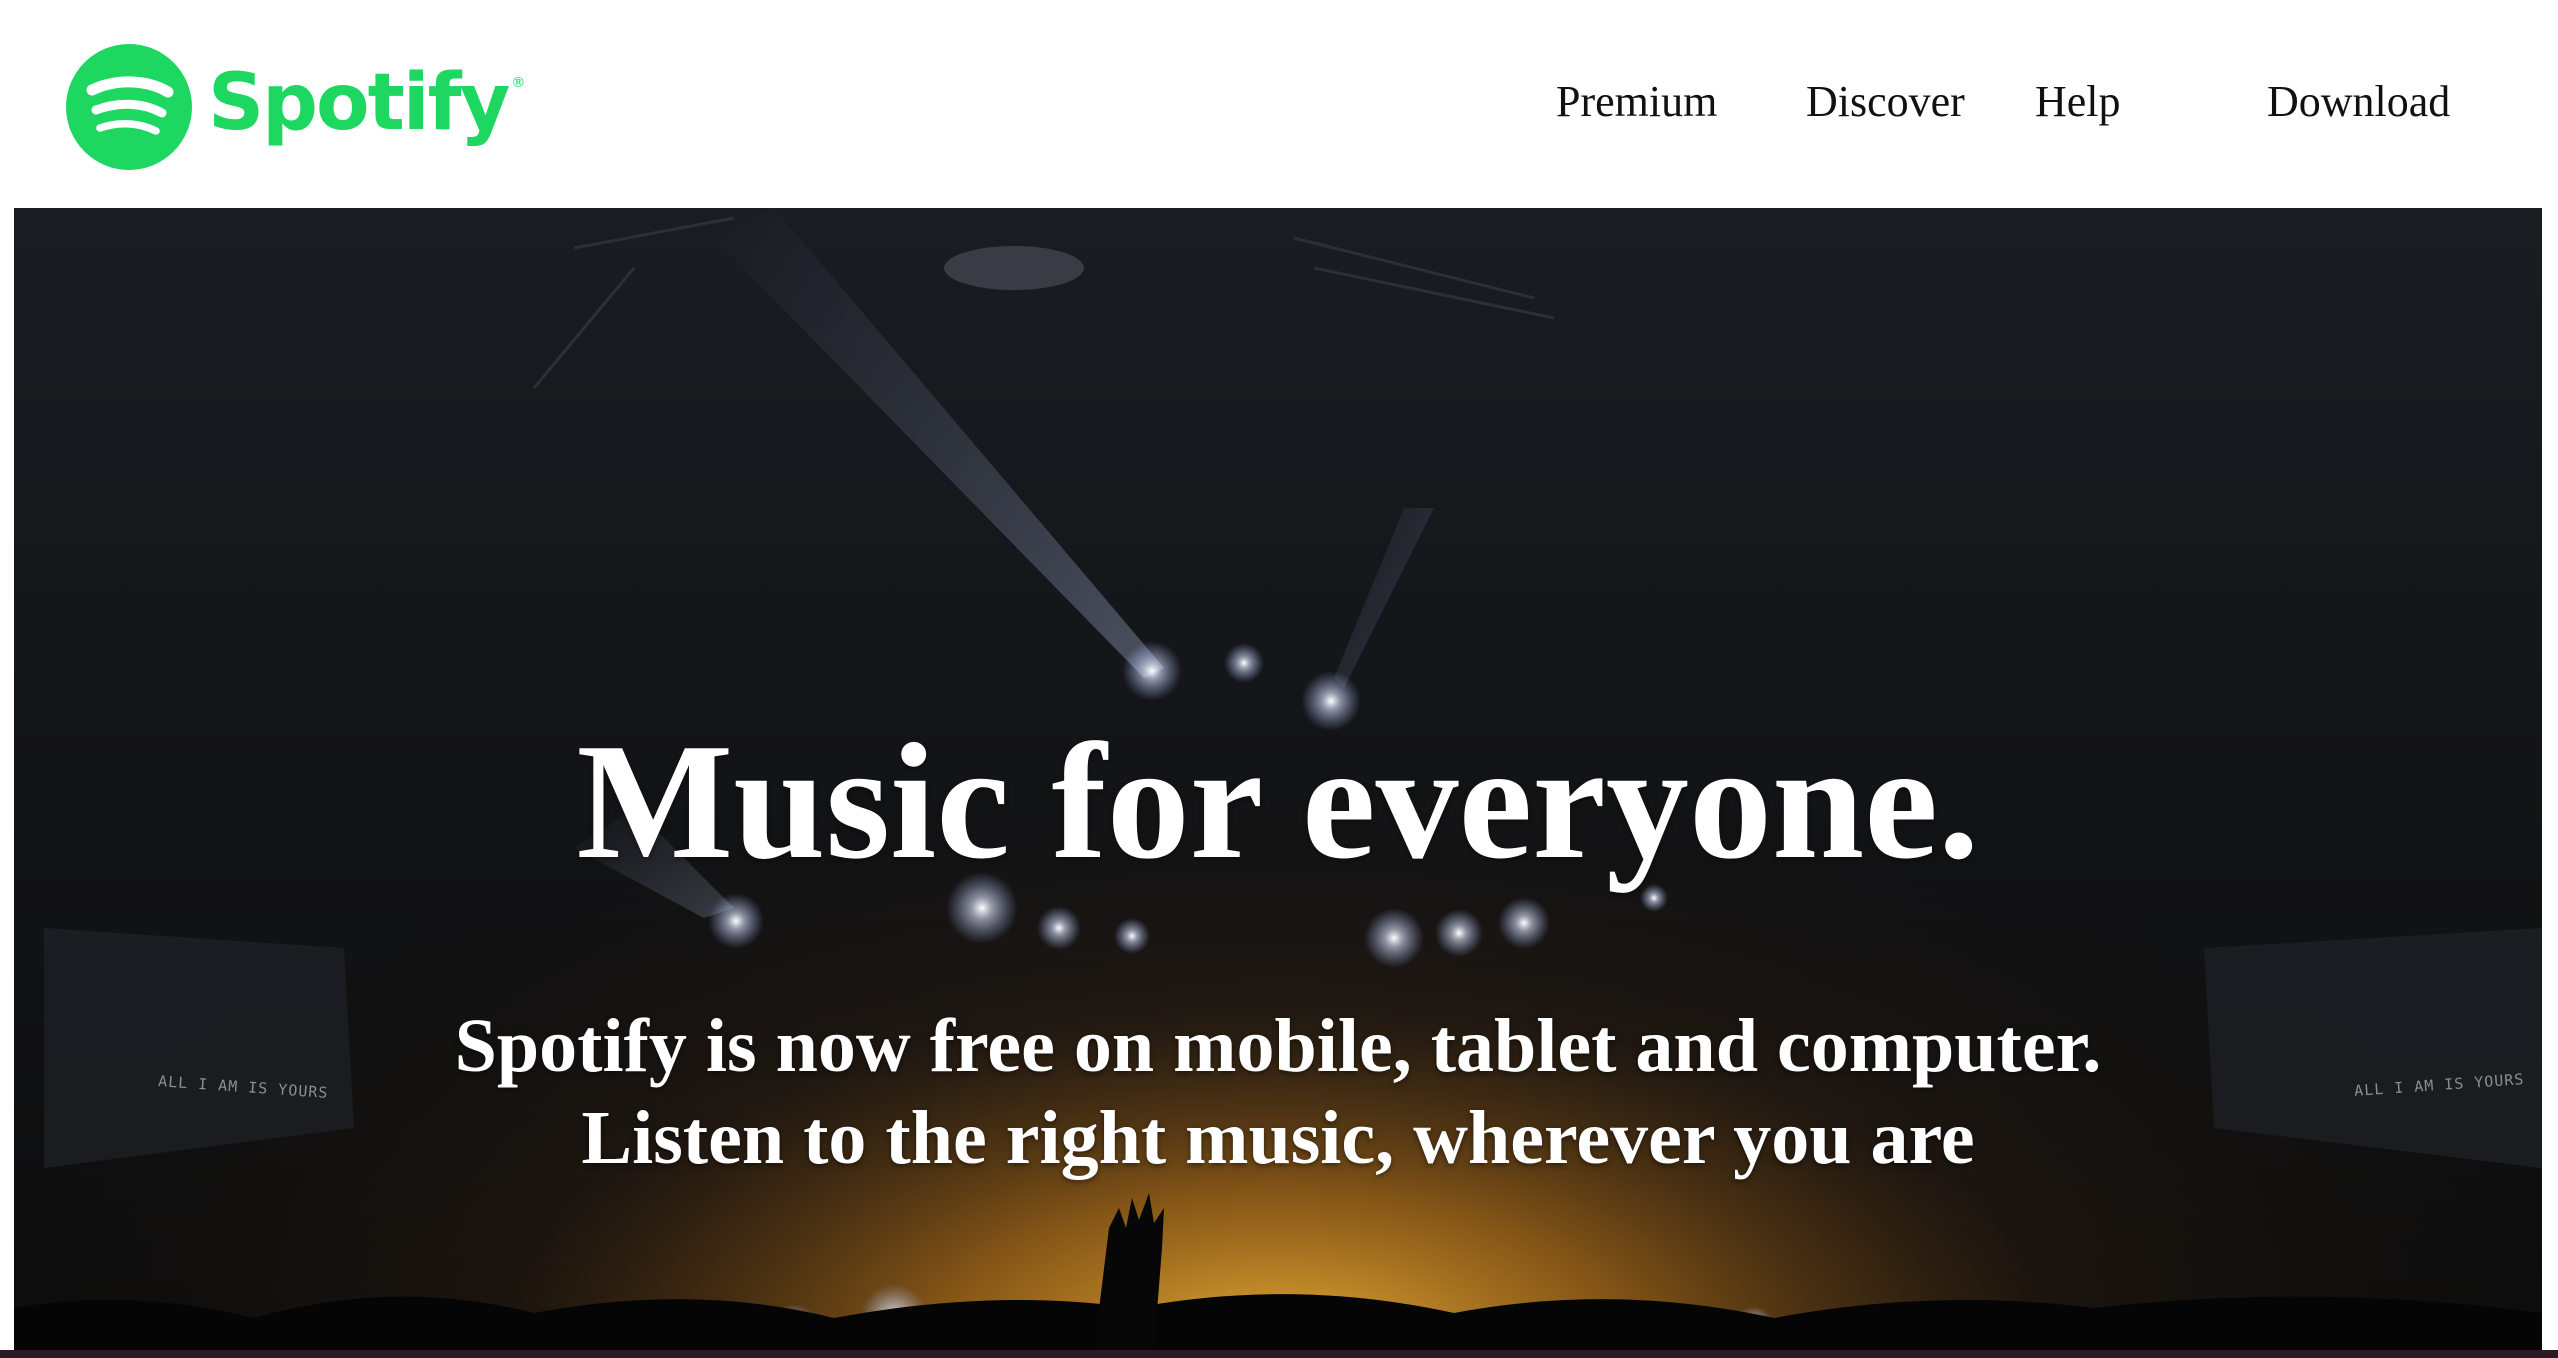  I want to click on nav-item-premium: Premium, so click(1636, 102).